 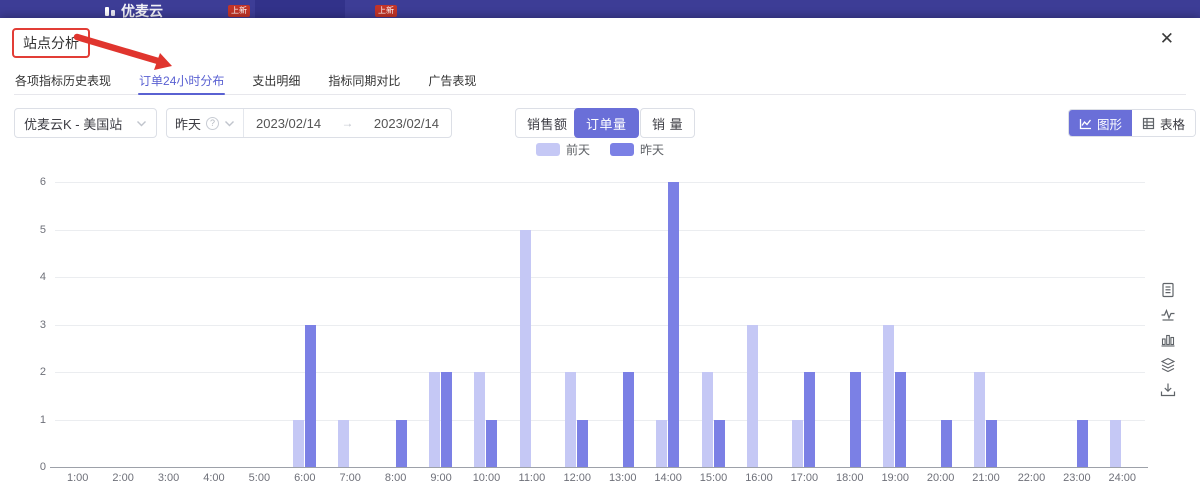 What do you see at coordinates (1168, 390) in the screenshot?
I see `download-icon` at bounding box center [1168, 390].